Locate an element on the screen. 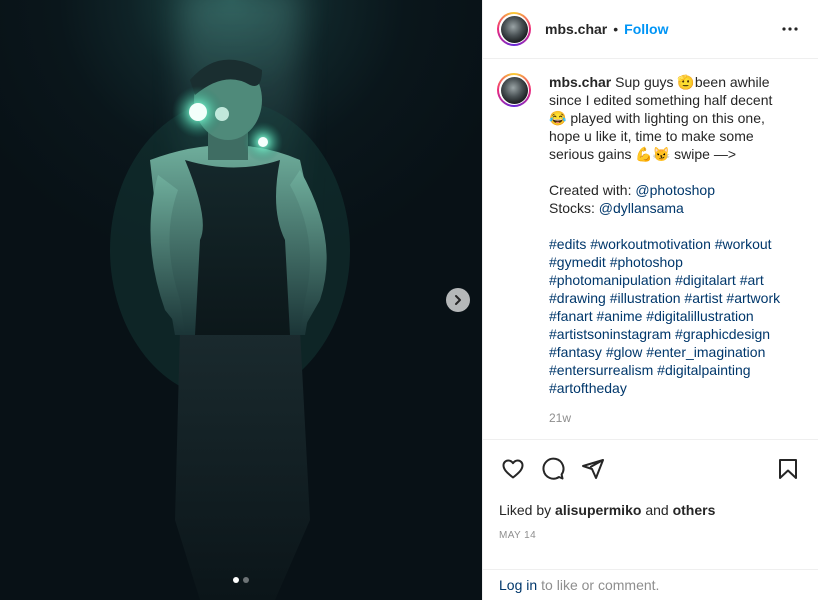 This screenshot has height=600, width=818. caption-username: mbs.char is located at coordinates (580, 82).